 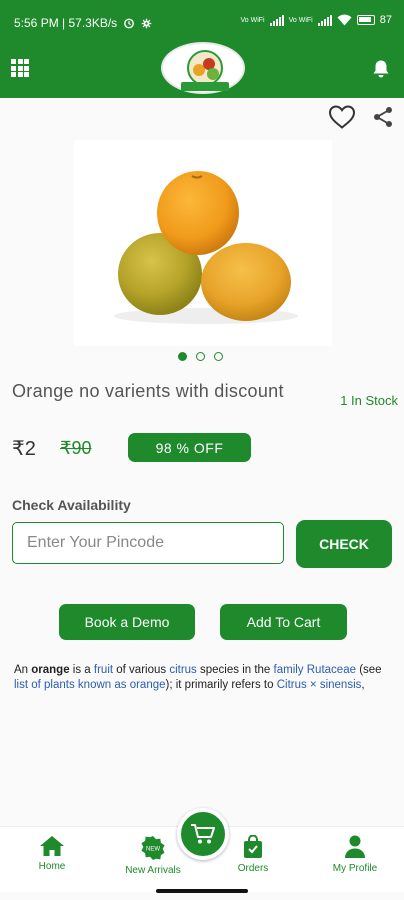 I want to click on nav-profile: My Profile, so click(x=355, y=854).